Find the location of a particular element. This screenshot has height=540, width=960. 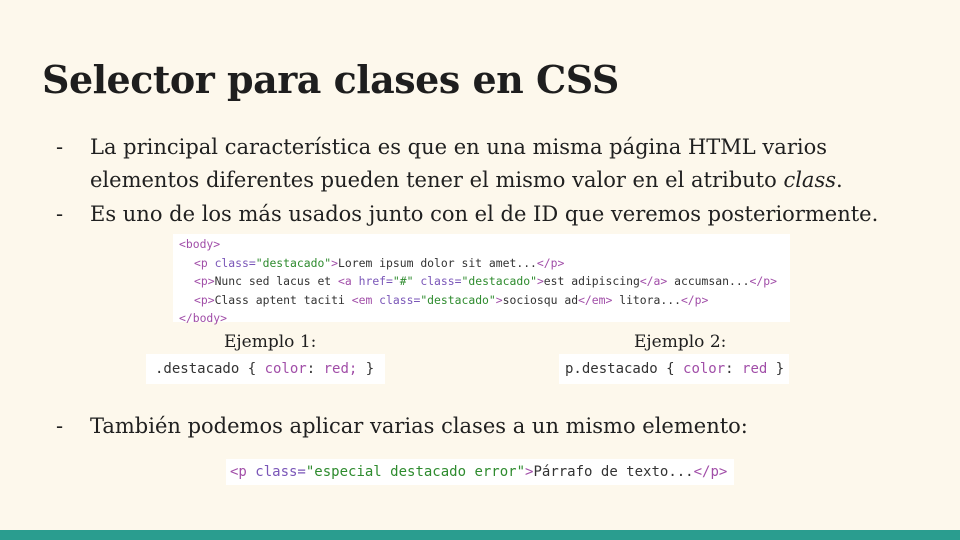

code-token: <body> is located at coordinates (200, 244).